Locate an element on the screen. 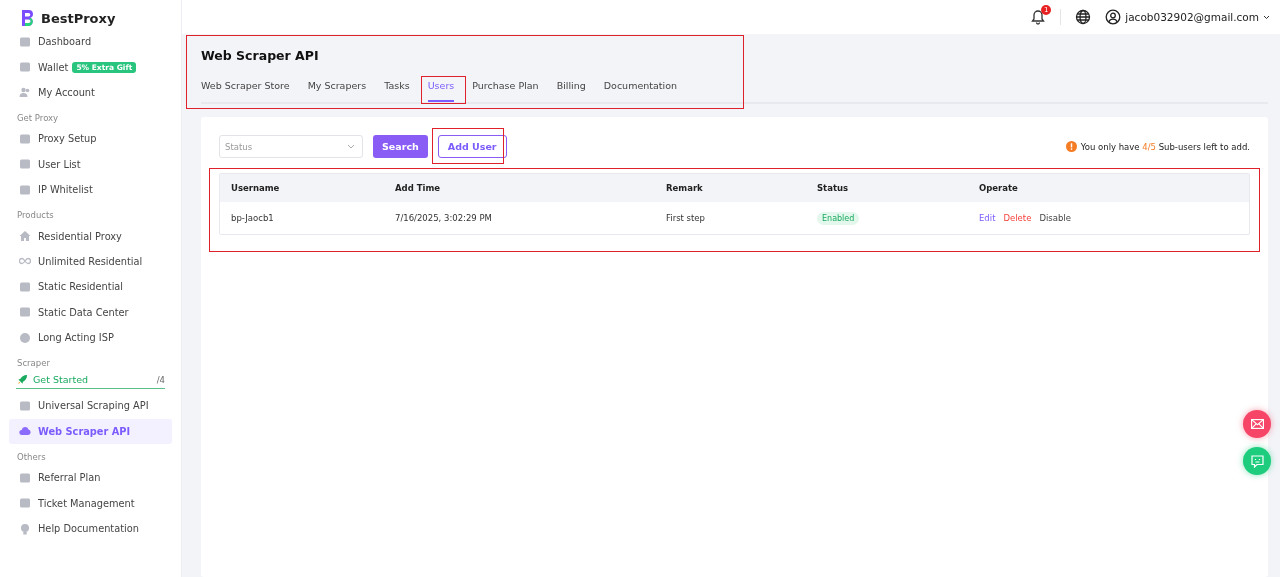  item-label: IP Whitelist is located at coordinates (65, 190).